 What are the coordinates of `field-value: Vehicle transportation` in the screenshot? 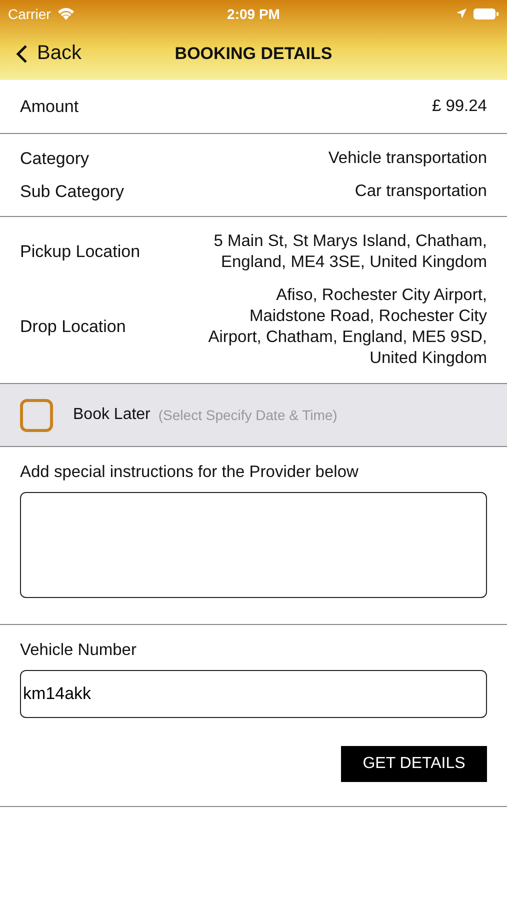 It's located at (407, 158).